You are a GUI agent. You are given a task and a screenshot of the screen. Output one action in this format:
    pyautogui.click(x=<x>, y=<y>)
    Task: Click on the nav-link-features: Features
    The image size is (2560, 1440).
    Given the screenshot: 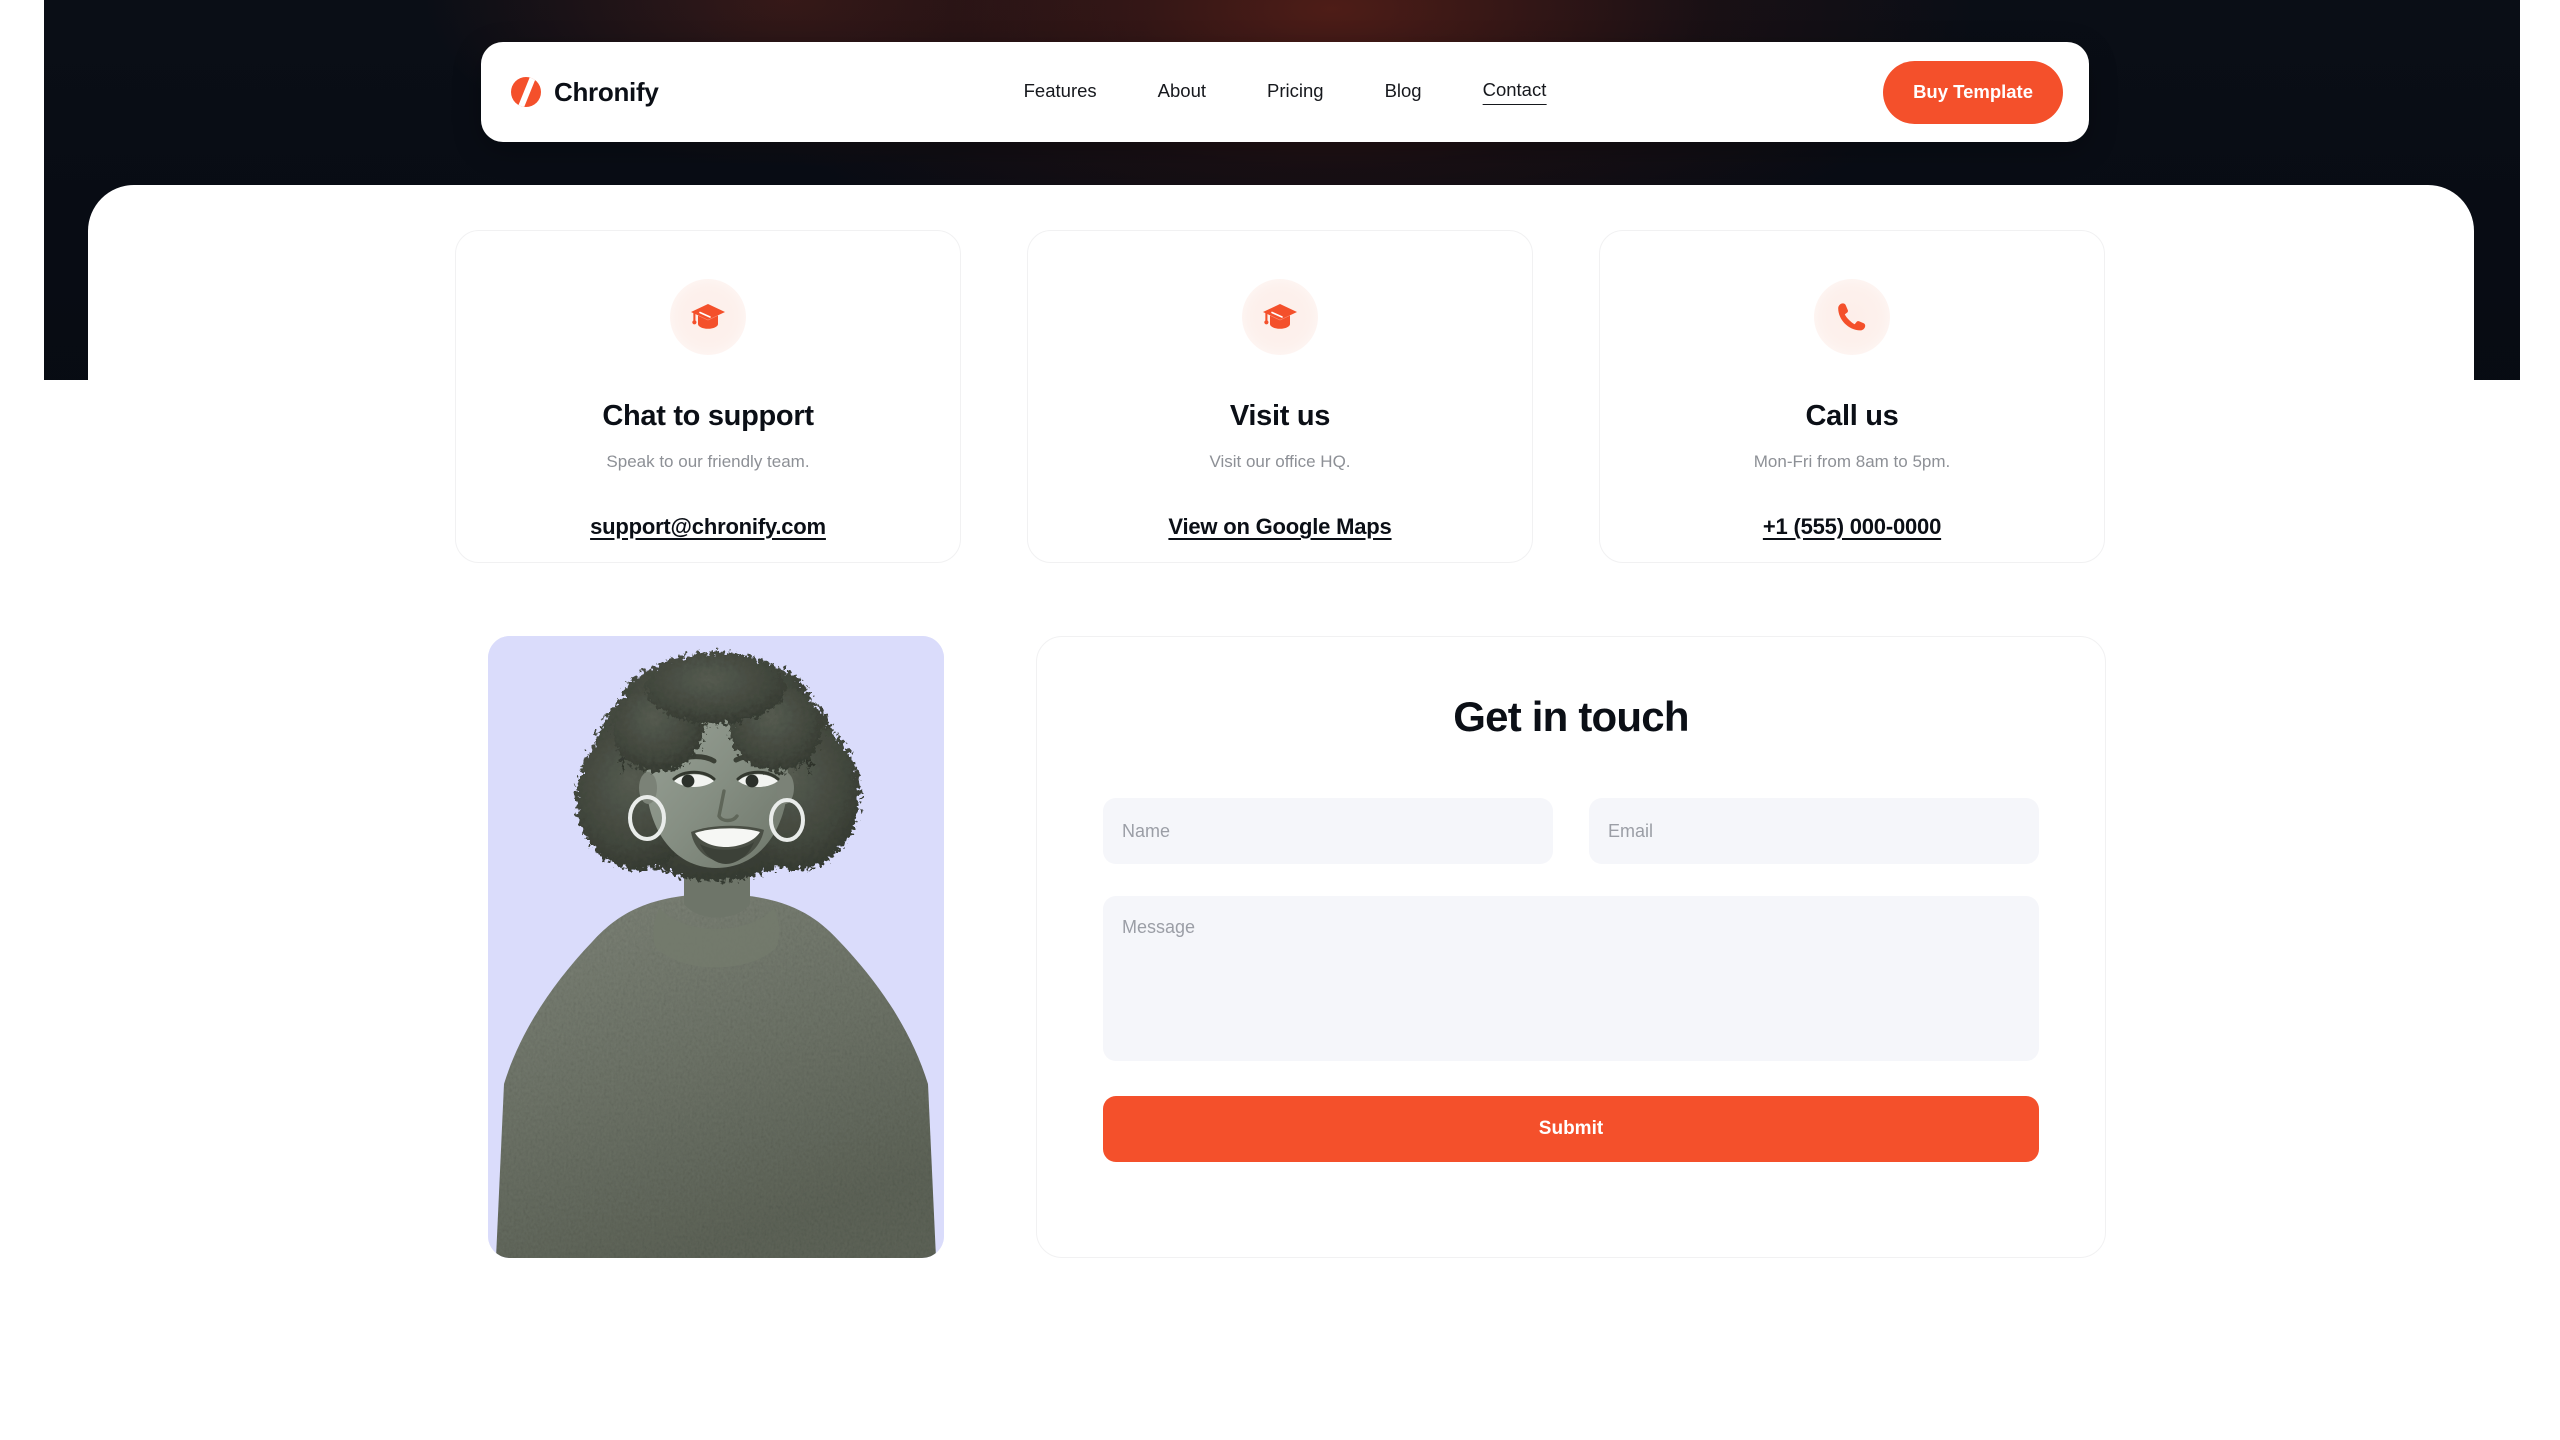 What is the action you would take?
    pyautogui.click(x=1060, y=92)
    